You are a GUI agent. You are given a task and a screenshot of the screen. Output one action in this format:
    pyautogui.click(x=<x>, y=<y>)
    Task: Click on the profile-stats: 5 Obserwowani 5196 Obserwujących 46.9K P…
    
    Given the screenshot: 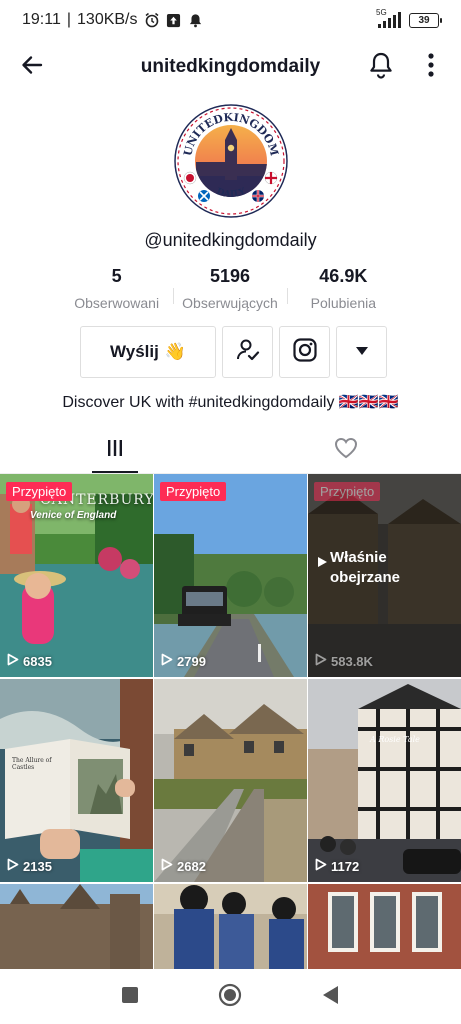 What is the action you would take?
    pyautogui.click(x=230, y=291)
    